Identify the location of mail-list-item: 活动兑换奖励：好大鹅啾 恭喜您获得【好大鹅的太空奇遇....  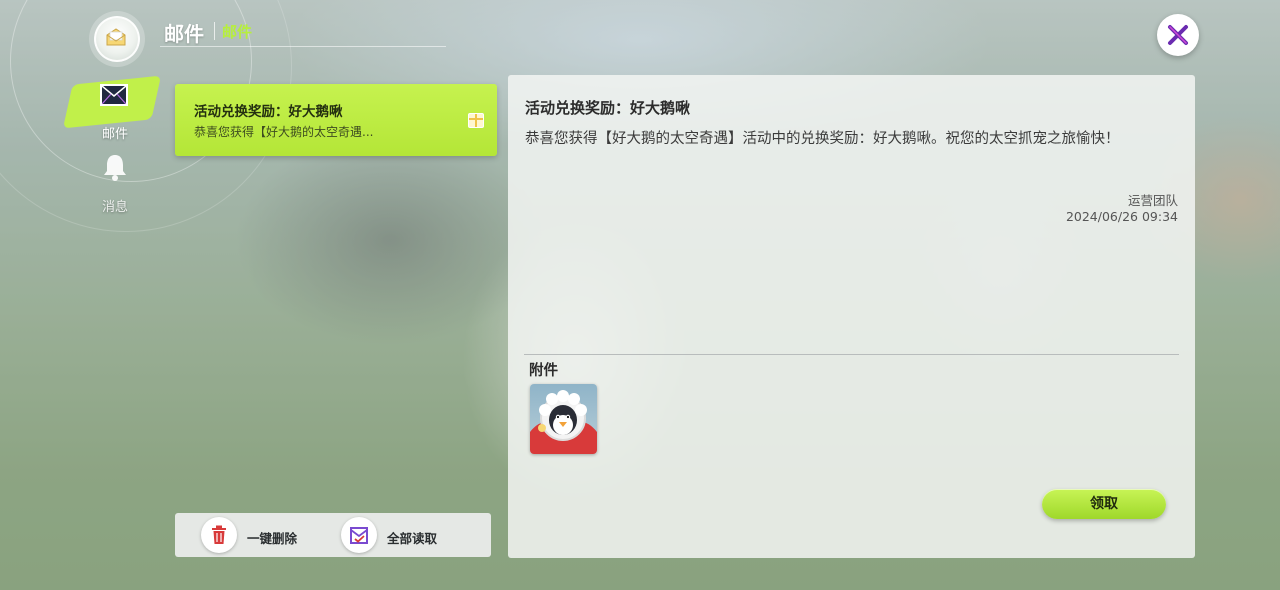
(336, 120).